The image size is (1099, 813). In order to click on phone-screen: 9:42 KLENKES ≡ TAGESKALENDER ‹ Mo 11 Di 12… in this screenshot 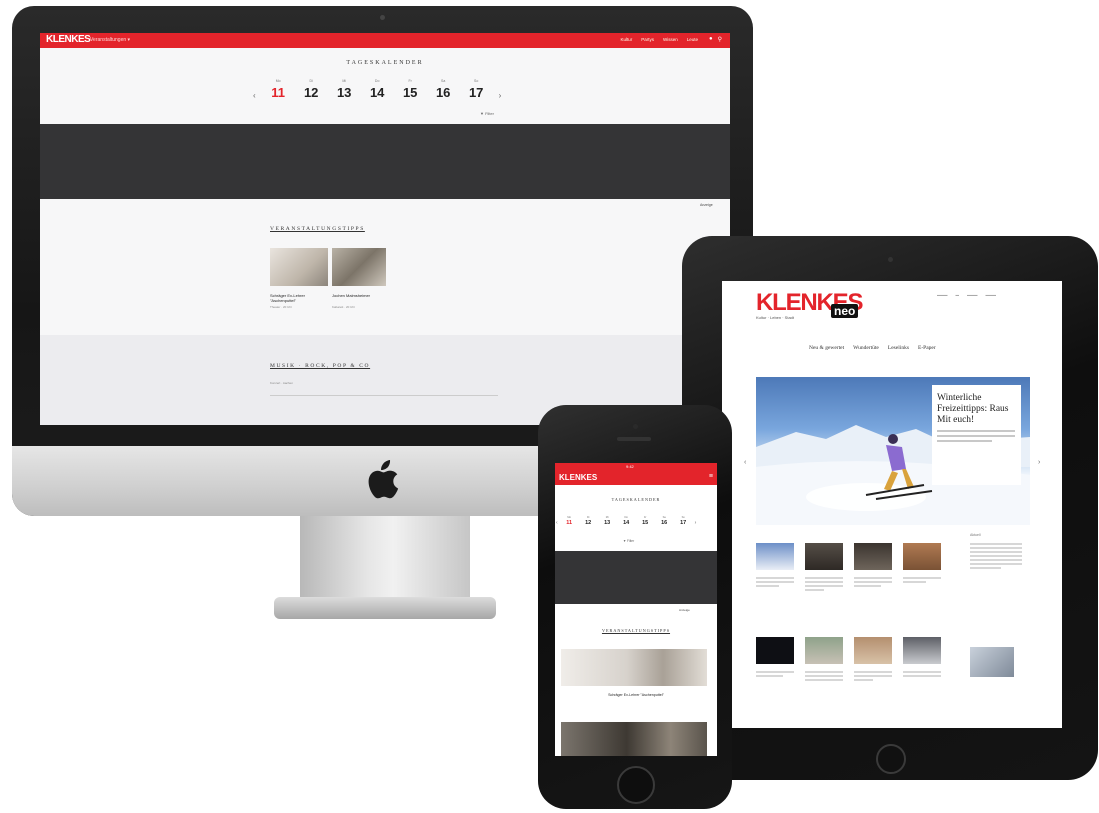, I will do `click(636, 609)`.